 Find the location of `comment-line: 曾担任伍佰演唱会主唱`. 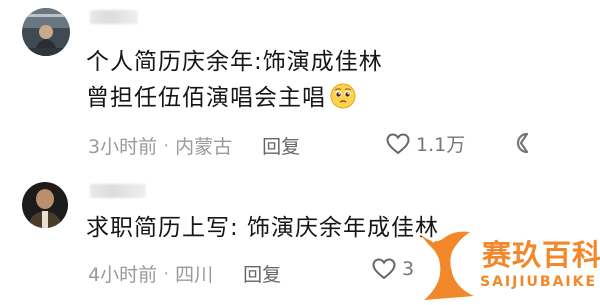

comment-line: 曾担任伍佰演唱会主唱 is located at coordinates (234, 100).